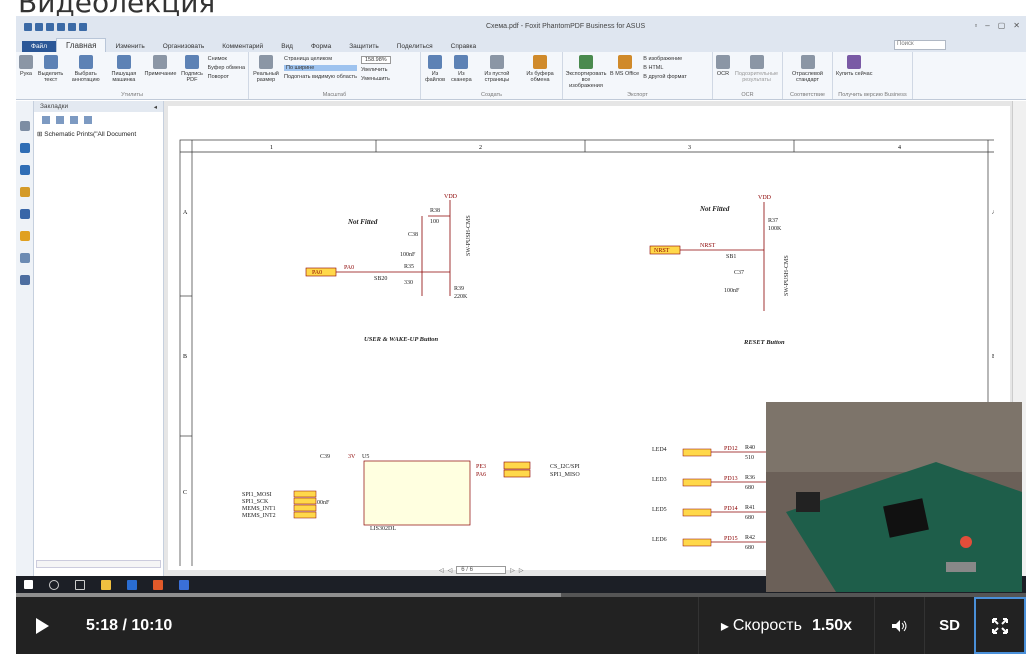 The image size is (1031, 655). I want to click on sb20-label: SB20, so click(380, 279).